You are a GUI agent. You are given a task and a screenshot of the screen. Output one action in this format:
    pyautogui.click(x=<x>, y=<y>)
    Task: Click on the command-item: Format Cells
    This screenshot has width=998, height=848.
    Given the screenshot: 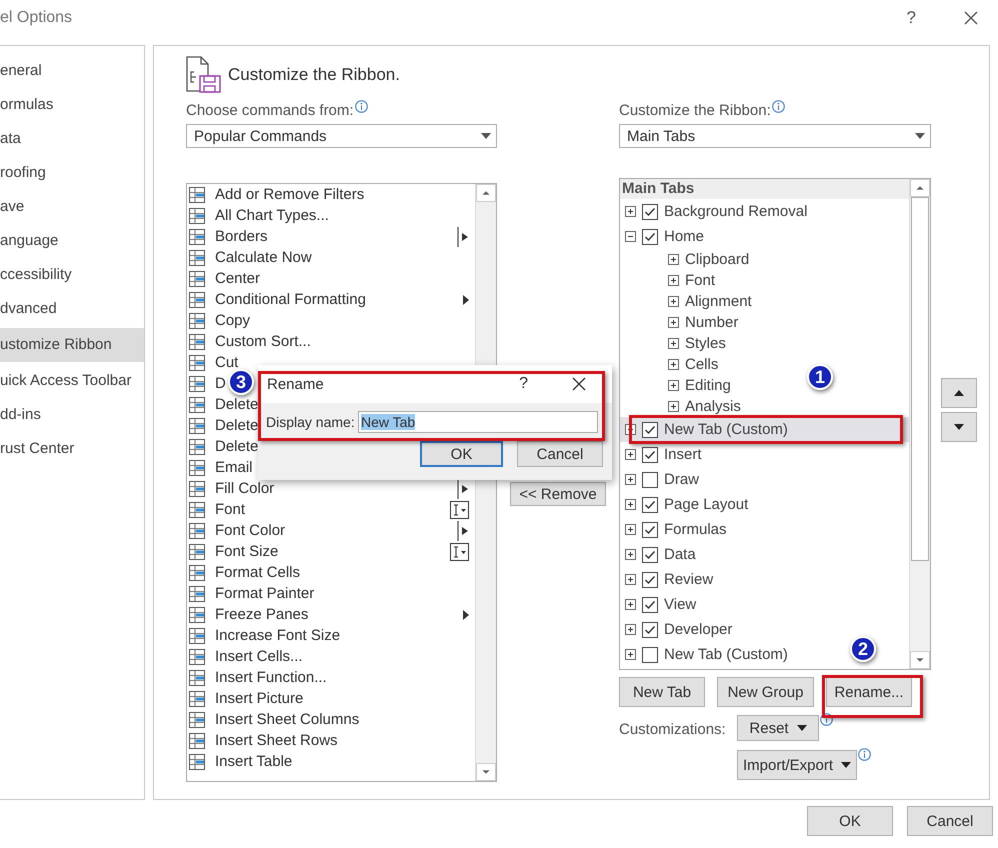 What is the action you would take?
    pyautogui.click(x=345, y=572)
    